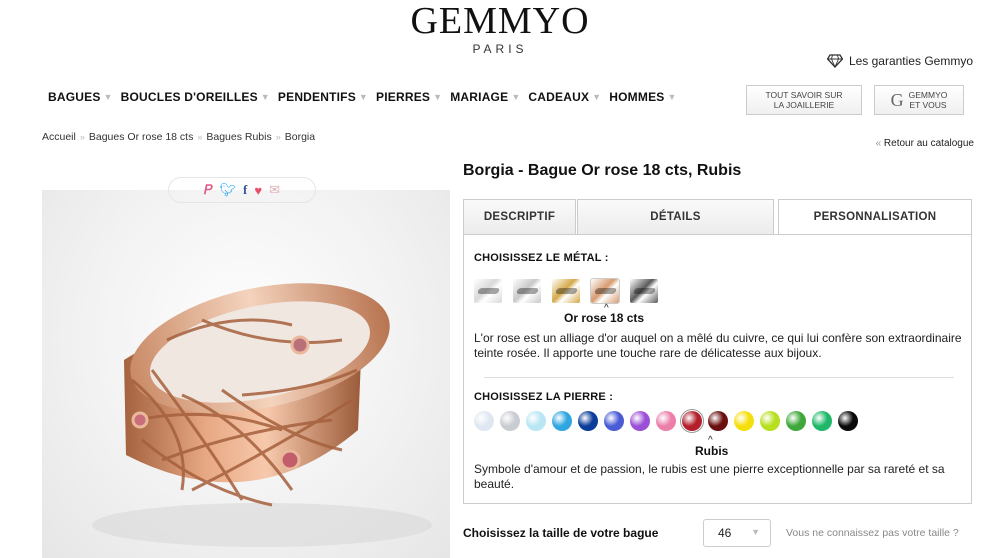 The width and height of the screenshot is (1000, 558). What do you see at coordinates (208, 190) in the screenshot?
I see `pinterest-icon: 𝑃` at bounding box center [208, 190].